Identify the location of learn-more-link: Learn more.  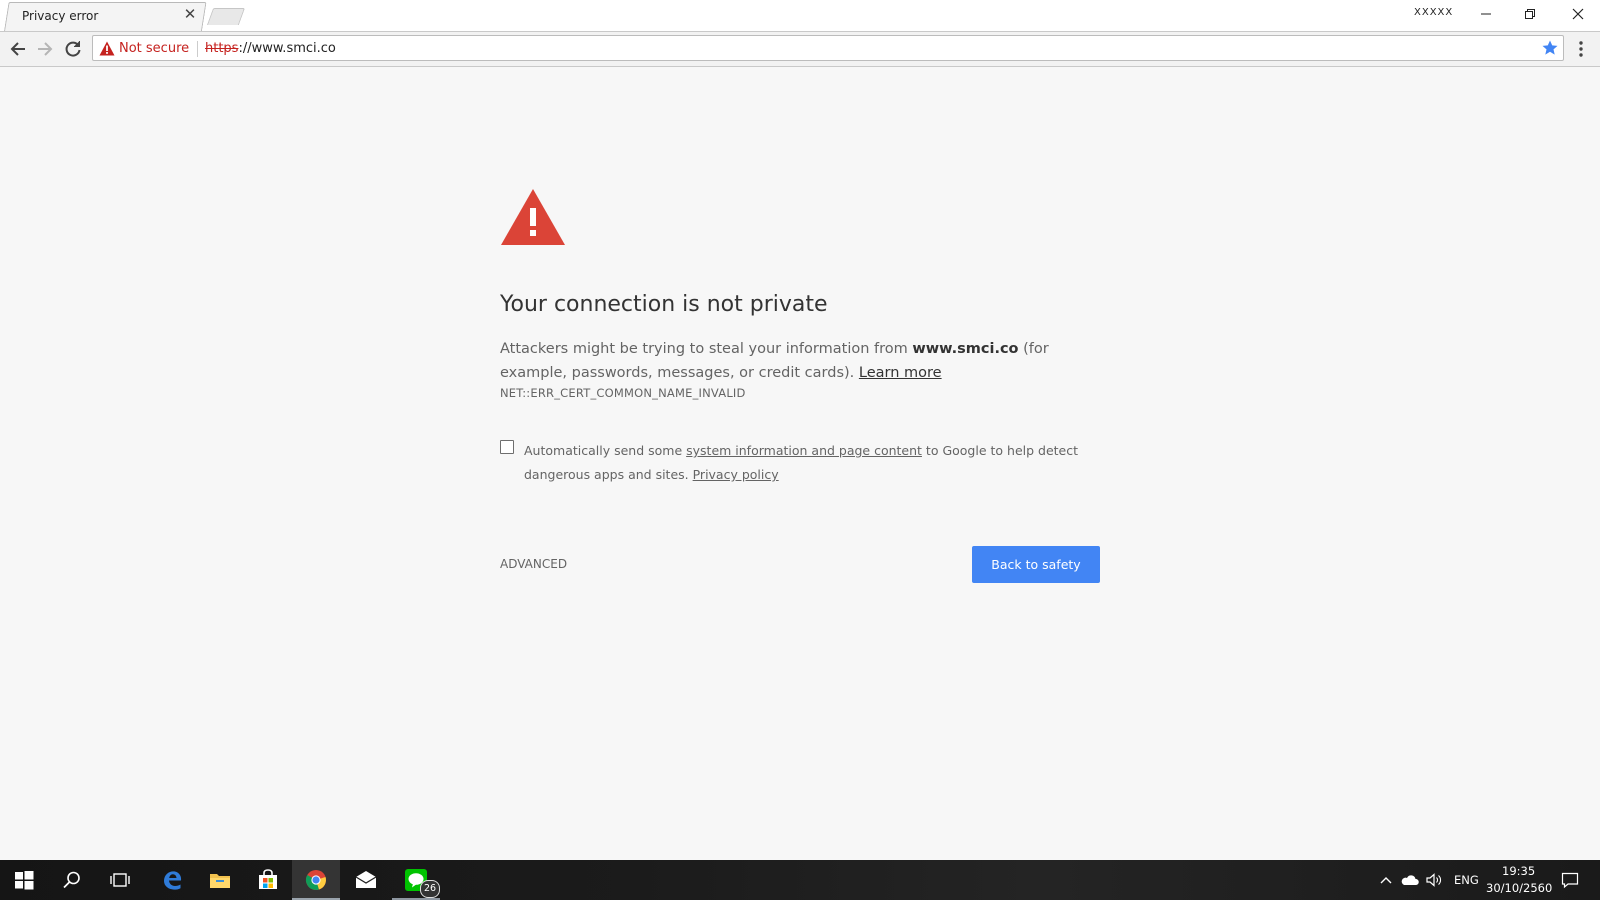
(900, 373).